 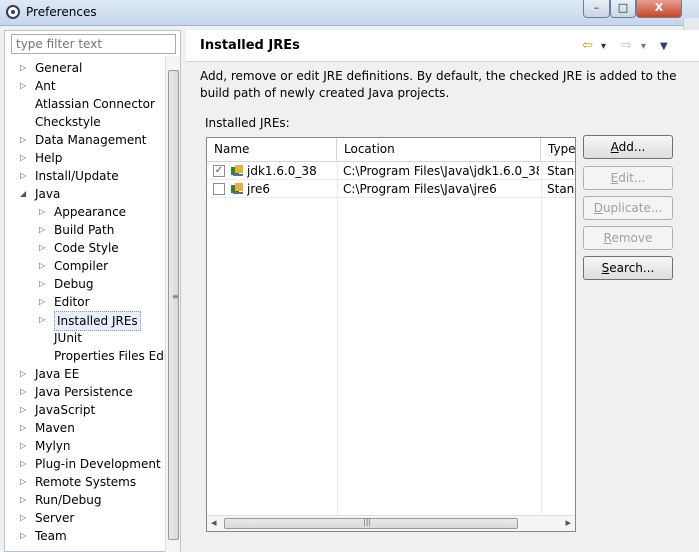 What do you see at coordinates (420, 189) in the screenshot?
I see `jre-location: C:\Program Files\Java\jre6` at bounding box center [420, 189].